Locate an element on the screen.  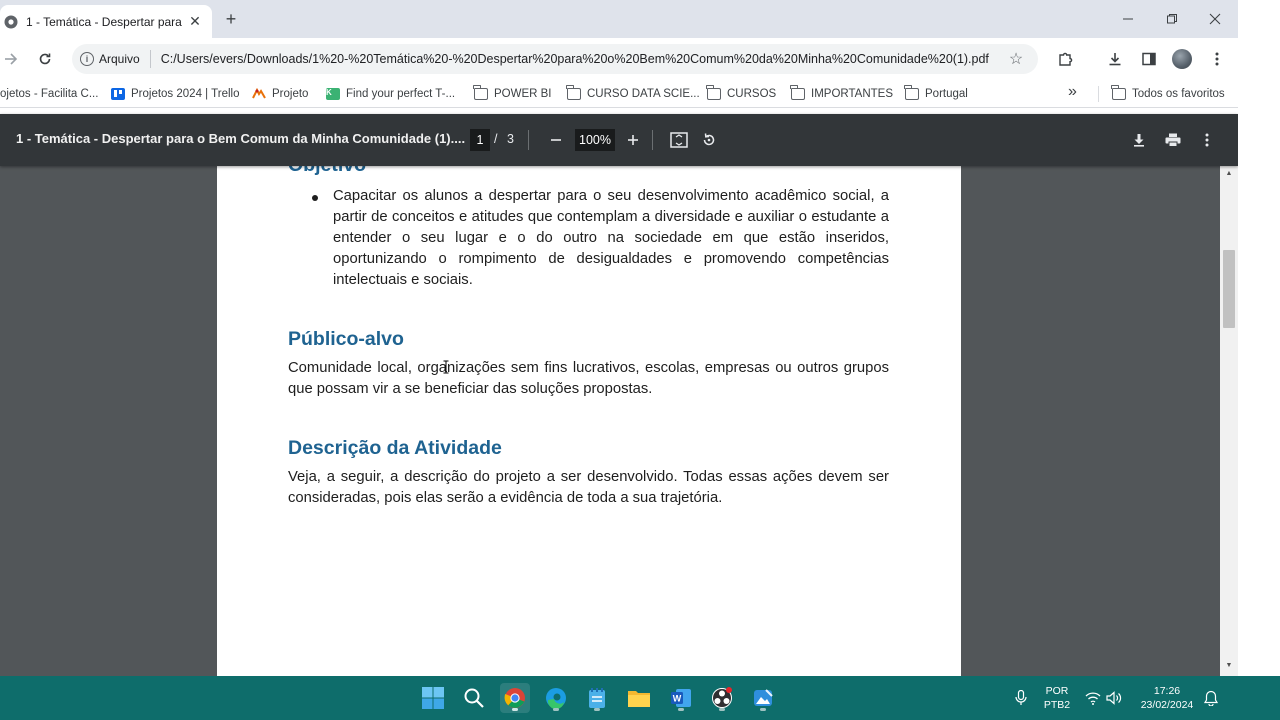
bullet-point is located at coordinates (315, 198).